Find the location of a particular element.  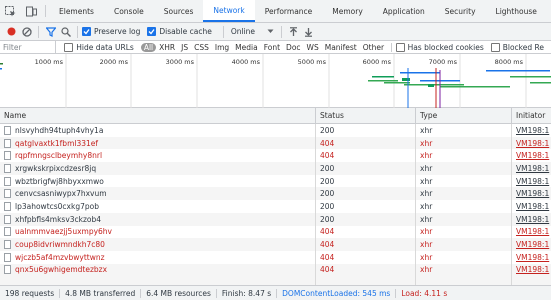

tab-memory: Memory is located at coordinates (347, 11).